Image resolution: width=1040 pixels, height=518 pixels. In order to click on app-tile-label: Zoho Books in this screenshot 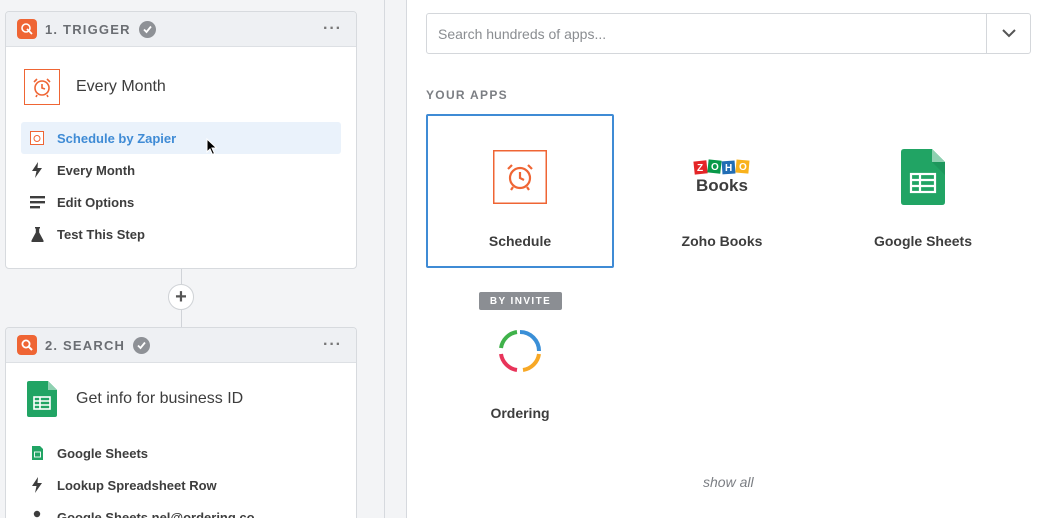, I will do `click(722, 241)`.